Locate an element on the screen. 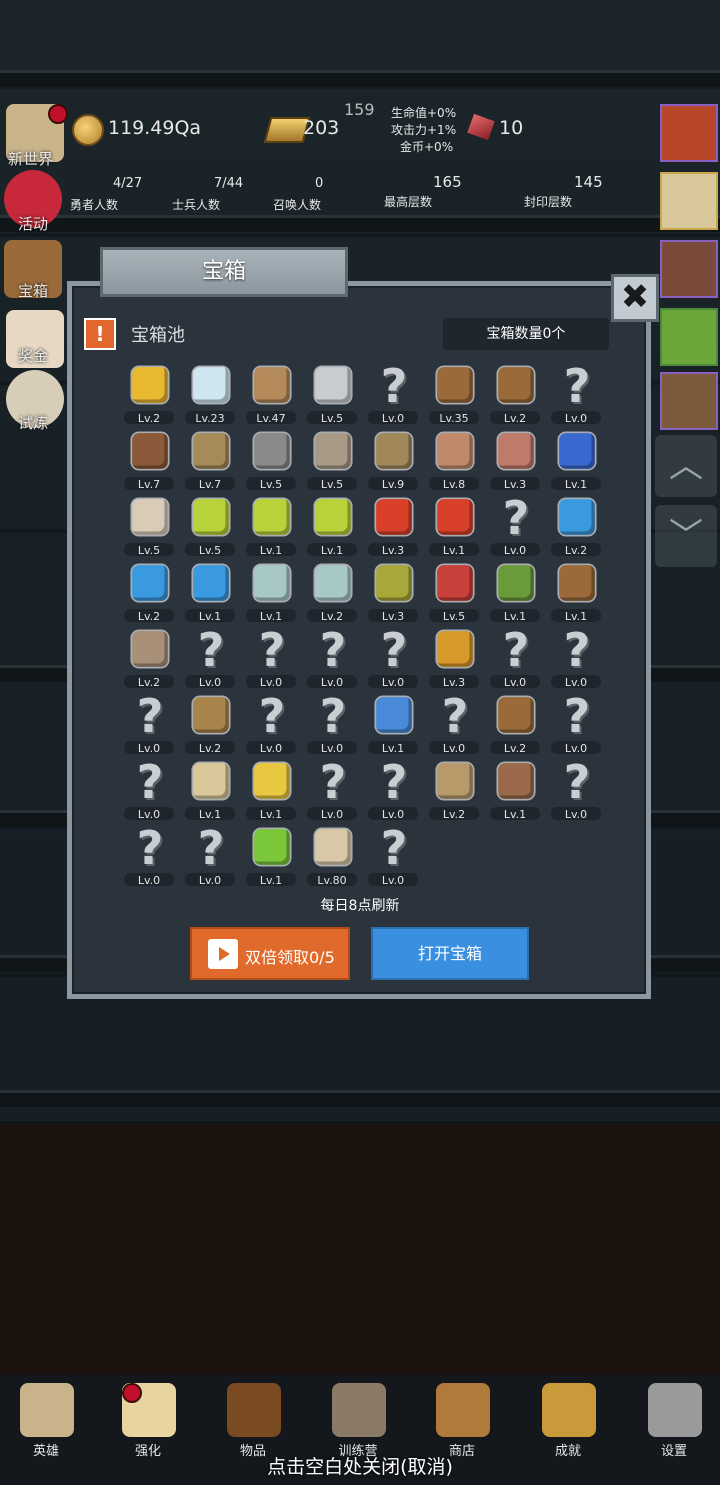  item-slot: Lv.8 is located at coordinates (454, 457).